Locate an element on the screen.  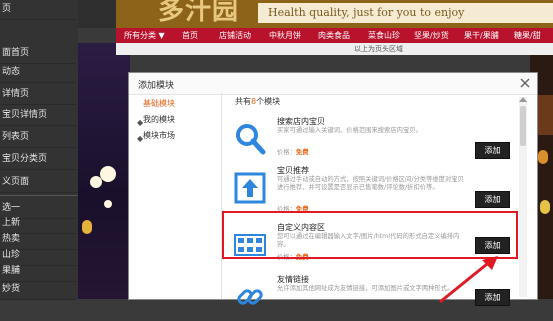
module-price: 价格：免费 is located at coordinates (292, 151).